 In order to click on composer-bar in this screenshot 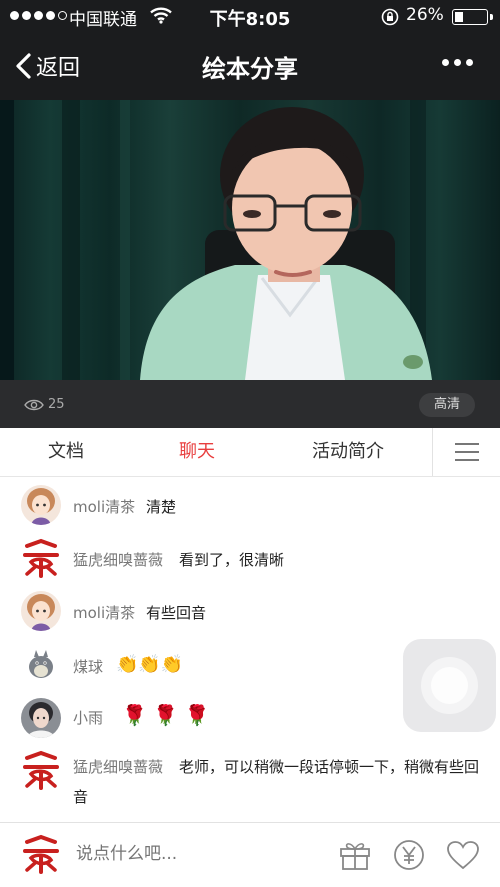, I will do `click(250, 854)`.